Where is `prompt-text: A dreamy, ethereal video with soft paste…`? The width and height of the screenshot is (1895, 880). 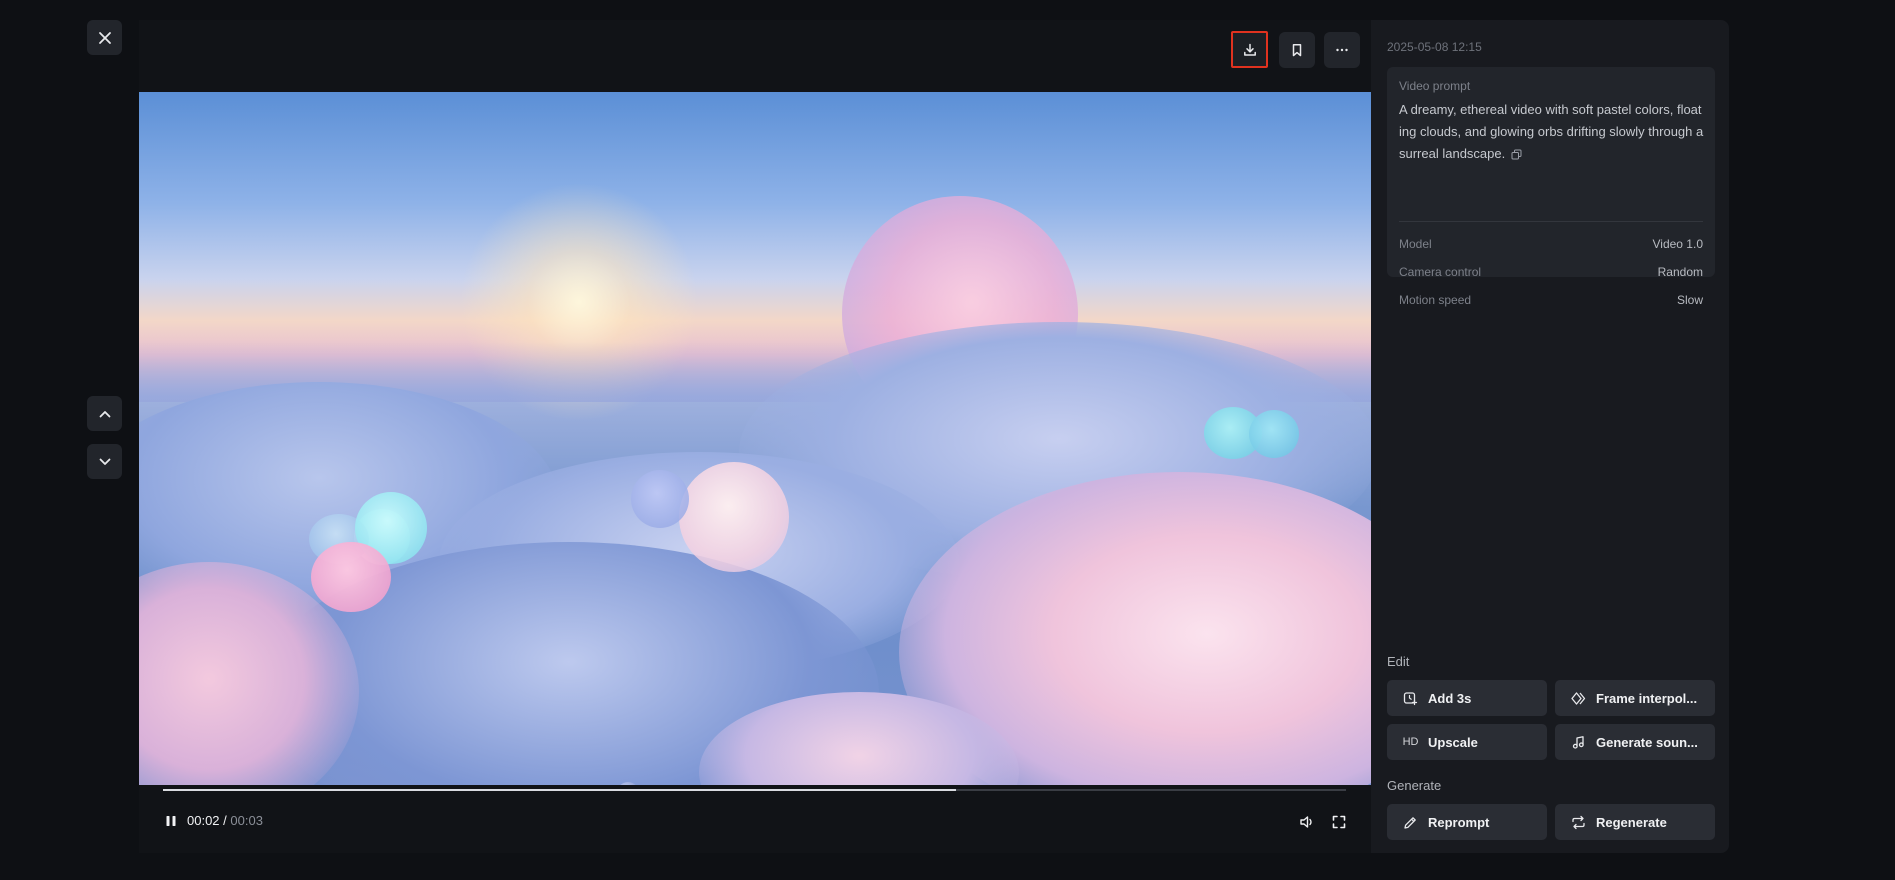
prompt-text: A dreamy, ethereal video with soft paste… is located at coordinates (1551, 131).